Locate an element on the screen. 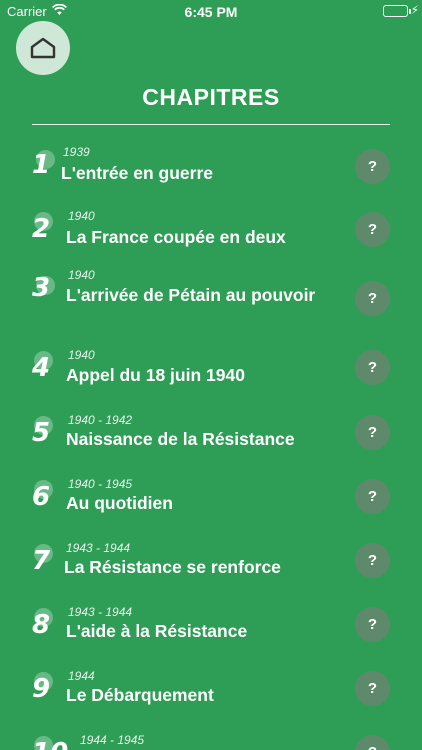 This screenshot has width=422, height=750. chapter-title: L'arrivée de Pétain au pouvoir is located at coordinates (191, 295).